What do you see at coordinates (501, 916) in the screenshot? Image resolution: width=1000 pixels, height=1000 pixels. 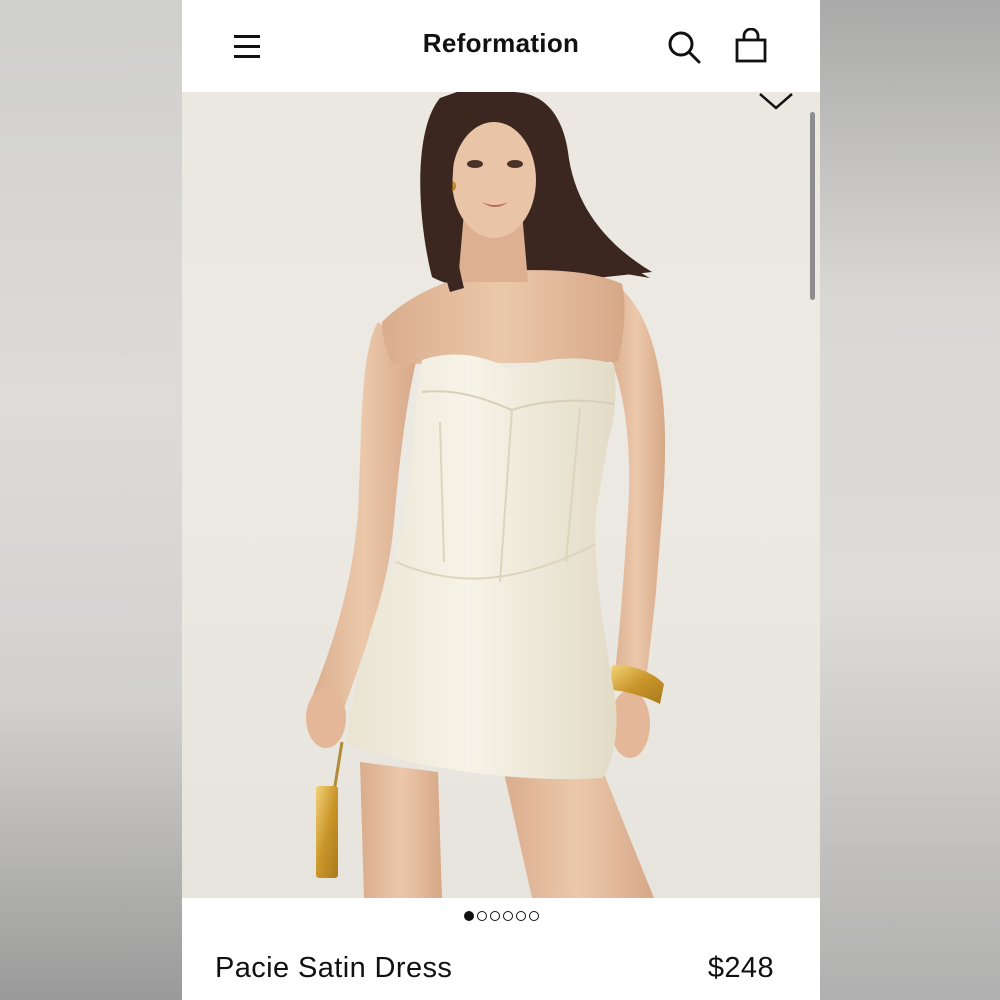 I see `gallery-pagination` at bounding box center [501, 916].